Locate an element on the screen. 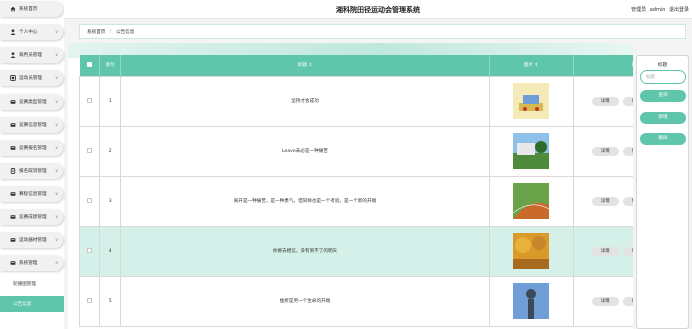  sidebar-item-score: 竞赛成绩管理 ∨ is located at coordinates (31, 217).